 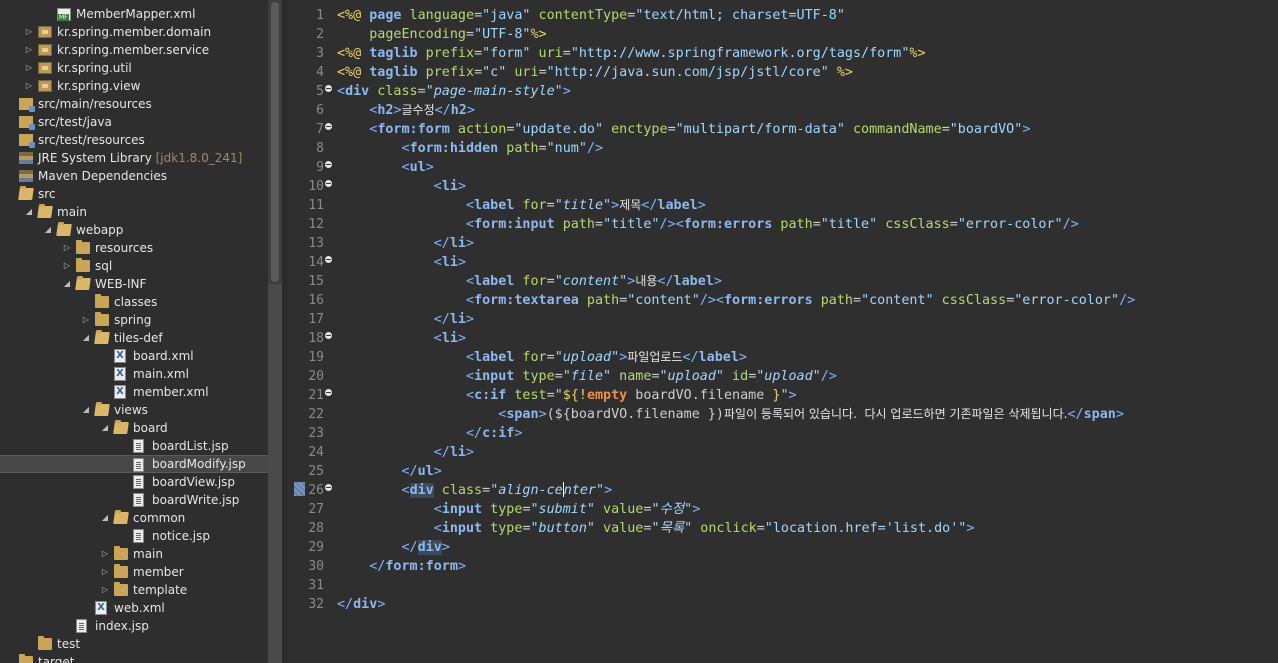 What do you see at coordinates (474, 490) in the screenshot?
I see `code-line: <div class="align-center">` at bounding box center [474, 490].